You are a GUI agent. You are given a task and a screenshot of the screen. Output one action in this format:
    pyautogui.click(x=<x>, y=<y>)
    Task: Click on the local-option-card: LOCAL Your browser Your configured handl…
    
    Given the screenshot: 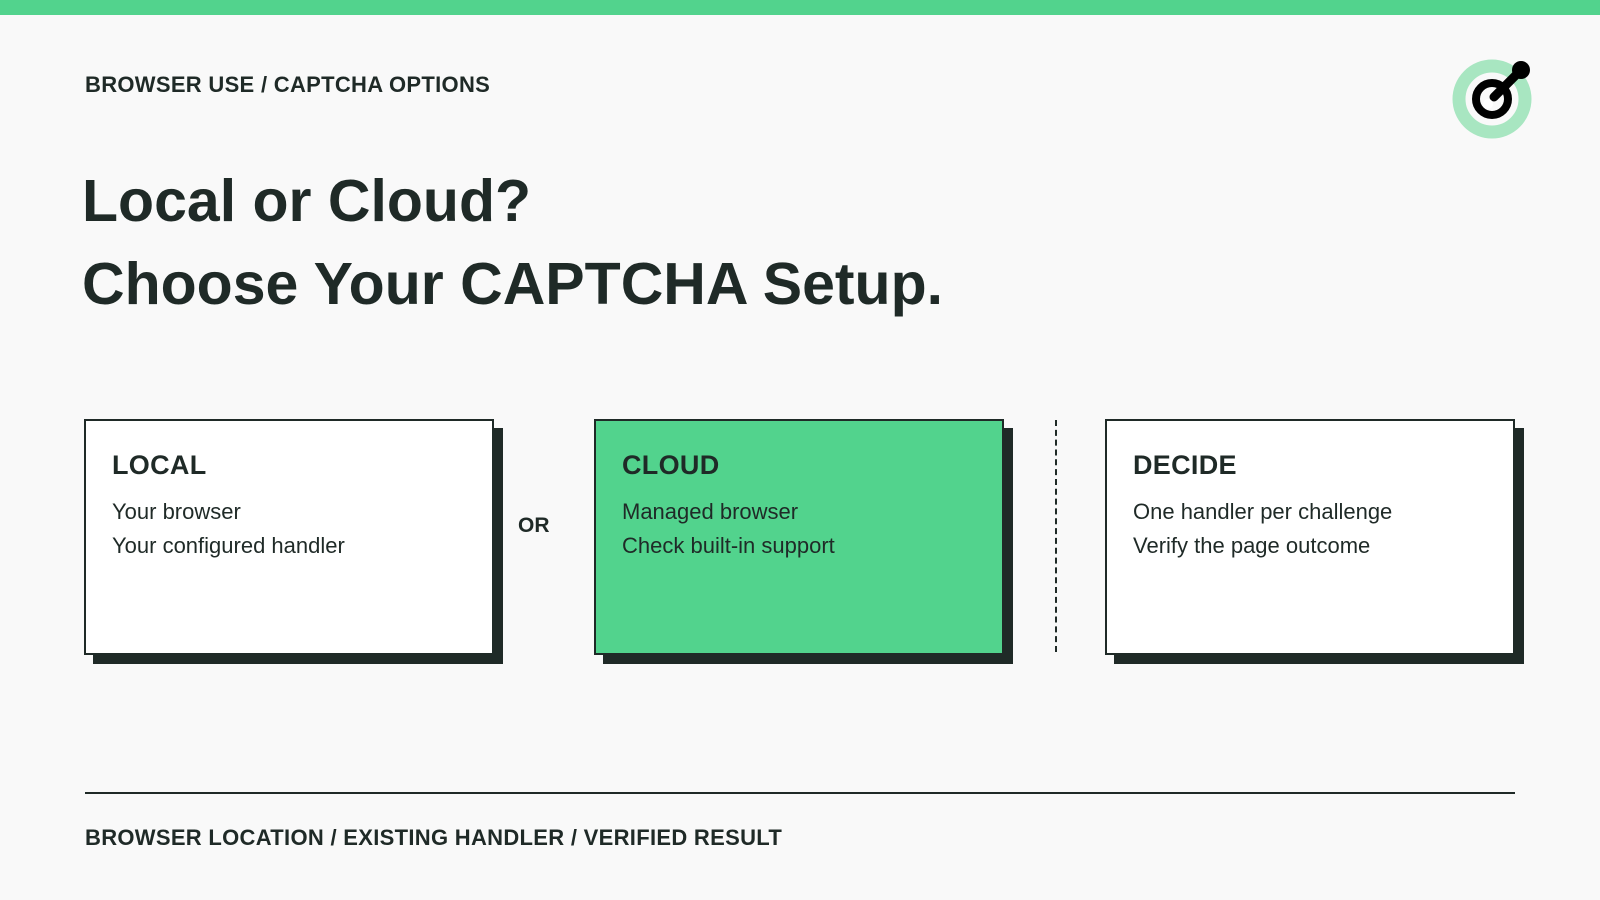 What is the action you would take?
    pyautogui.click(x=289, y=537)
    